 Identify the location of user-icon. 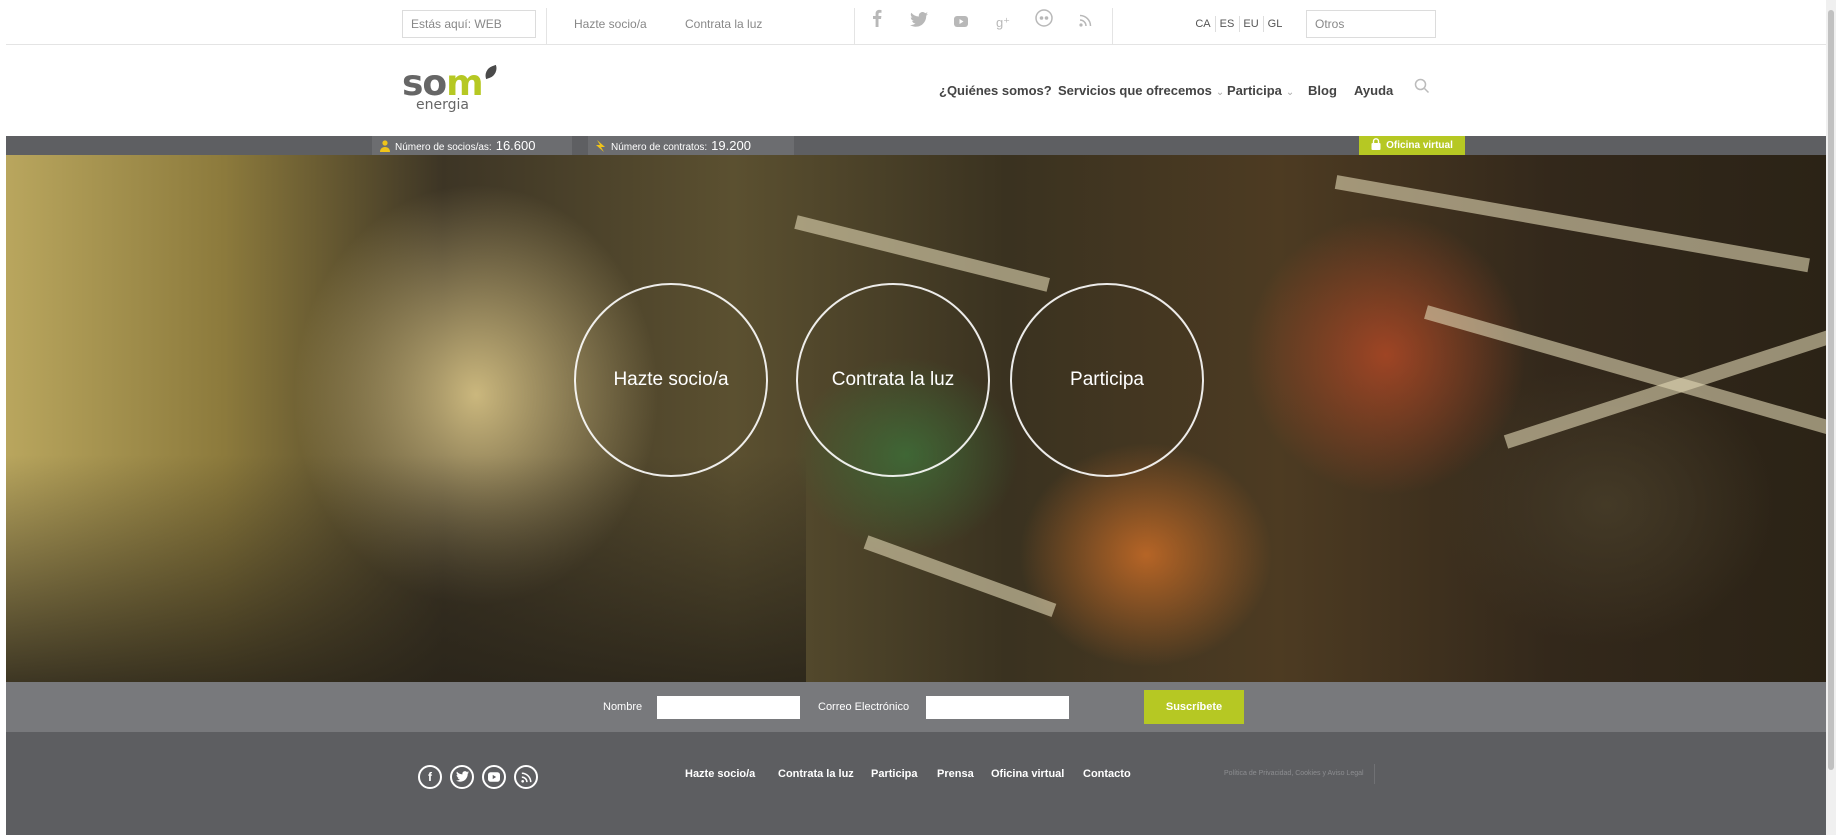
(385, 146).